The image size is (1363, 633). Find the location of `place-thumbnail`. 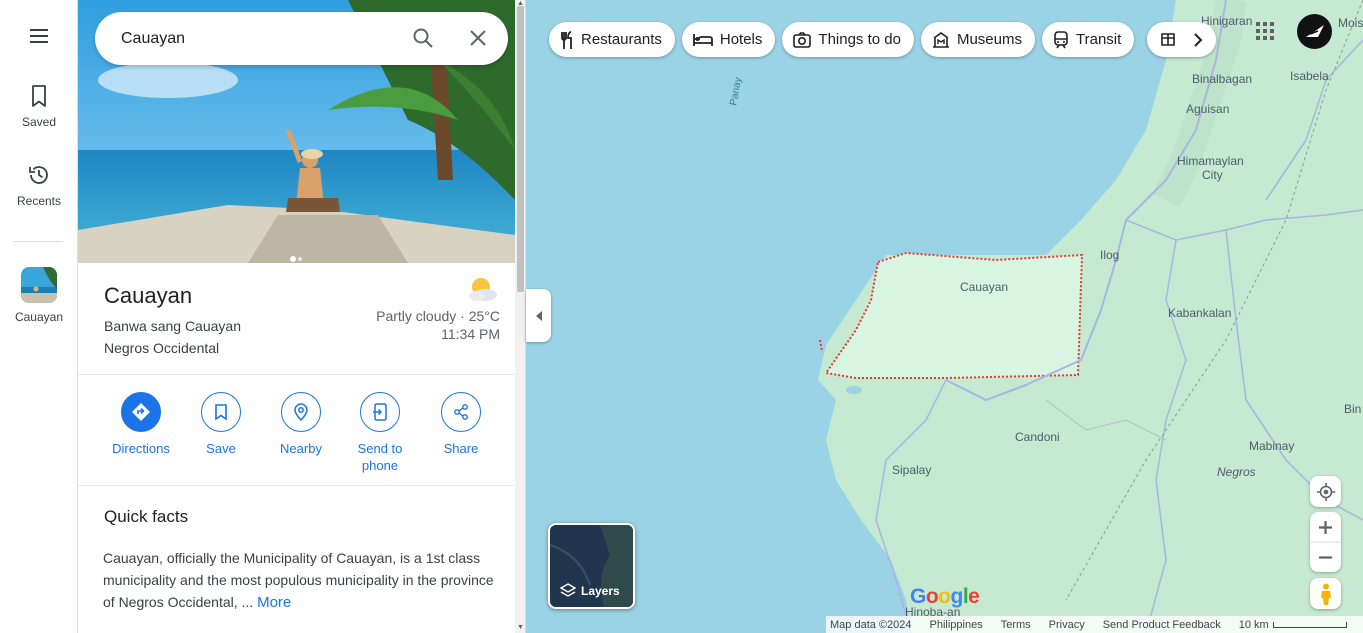

place-thumbnail is located at coordinates (39, 285).